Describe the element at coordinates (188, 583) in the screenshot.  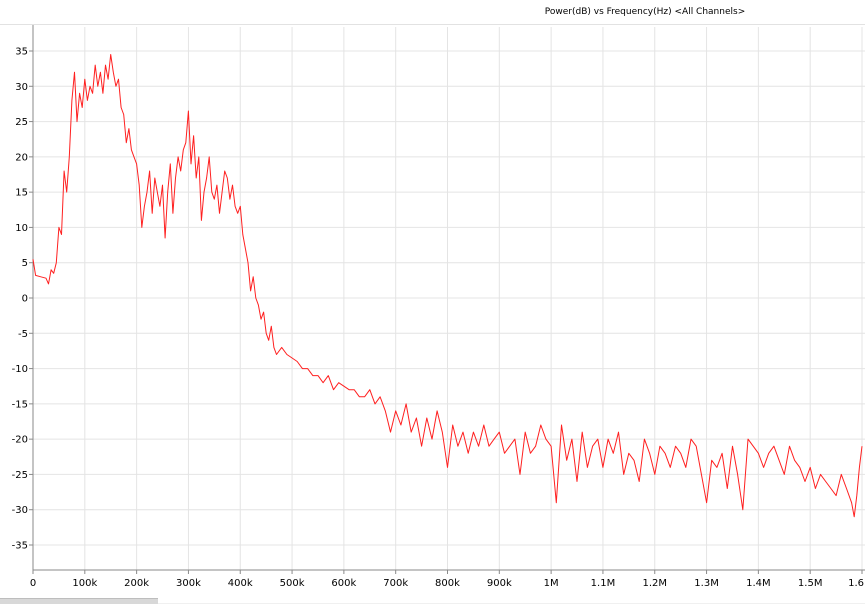
I see `x-tick-label: 300k` at that location.